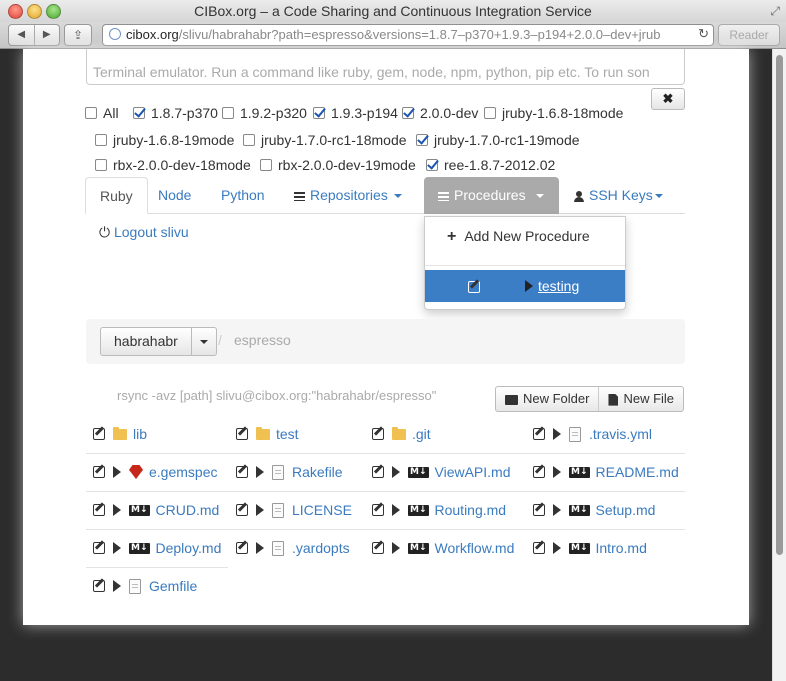  Describe the element at coordinates (553, 113) in the screenshot. I see `version-checkbox: jruby-1.6.8-18mode` at that location.